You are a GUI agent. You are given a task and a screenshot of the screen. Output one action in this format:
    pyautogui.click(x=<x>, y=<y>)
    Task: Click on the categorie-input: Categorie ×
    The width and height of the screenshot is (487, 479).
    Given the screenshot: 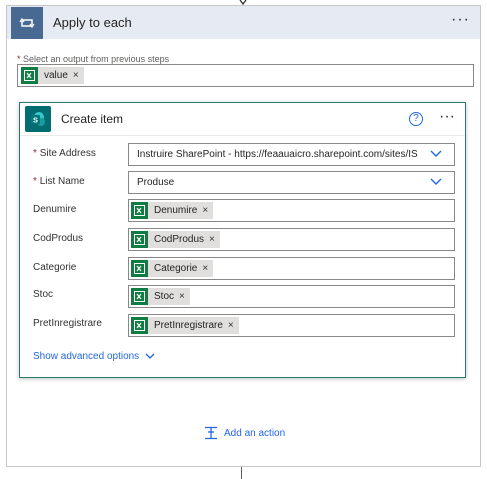 What is the action you would take?
    pyautogui.click(x=291, y=268)
    